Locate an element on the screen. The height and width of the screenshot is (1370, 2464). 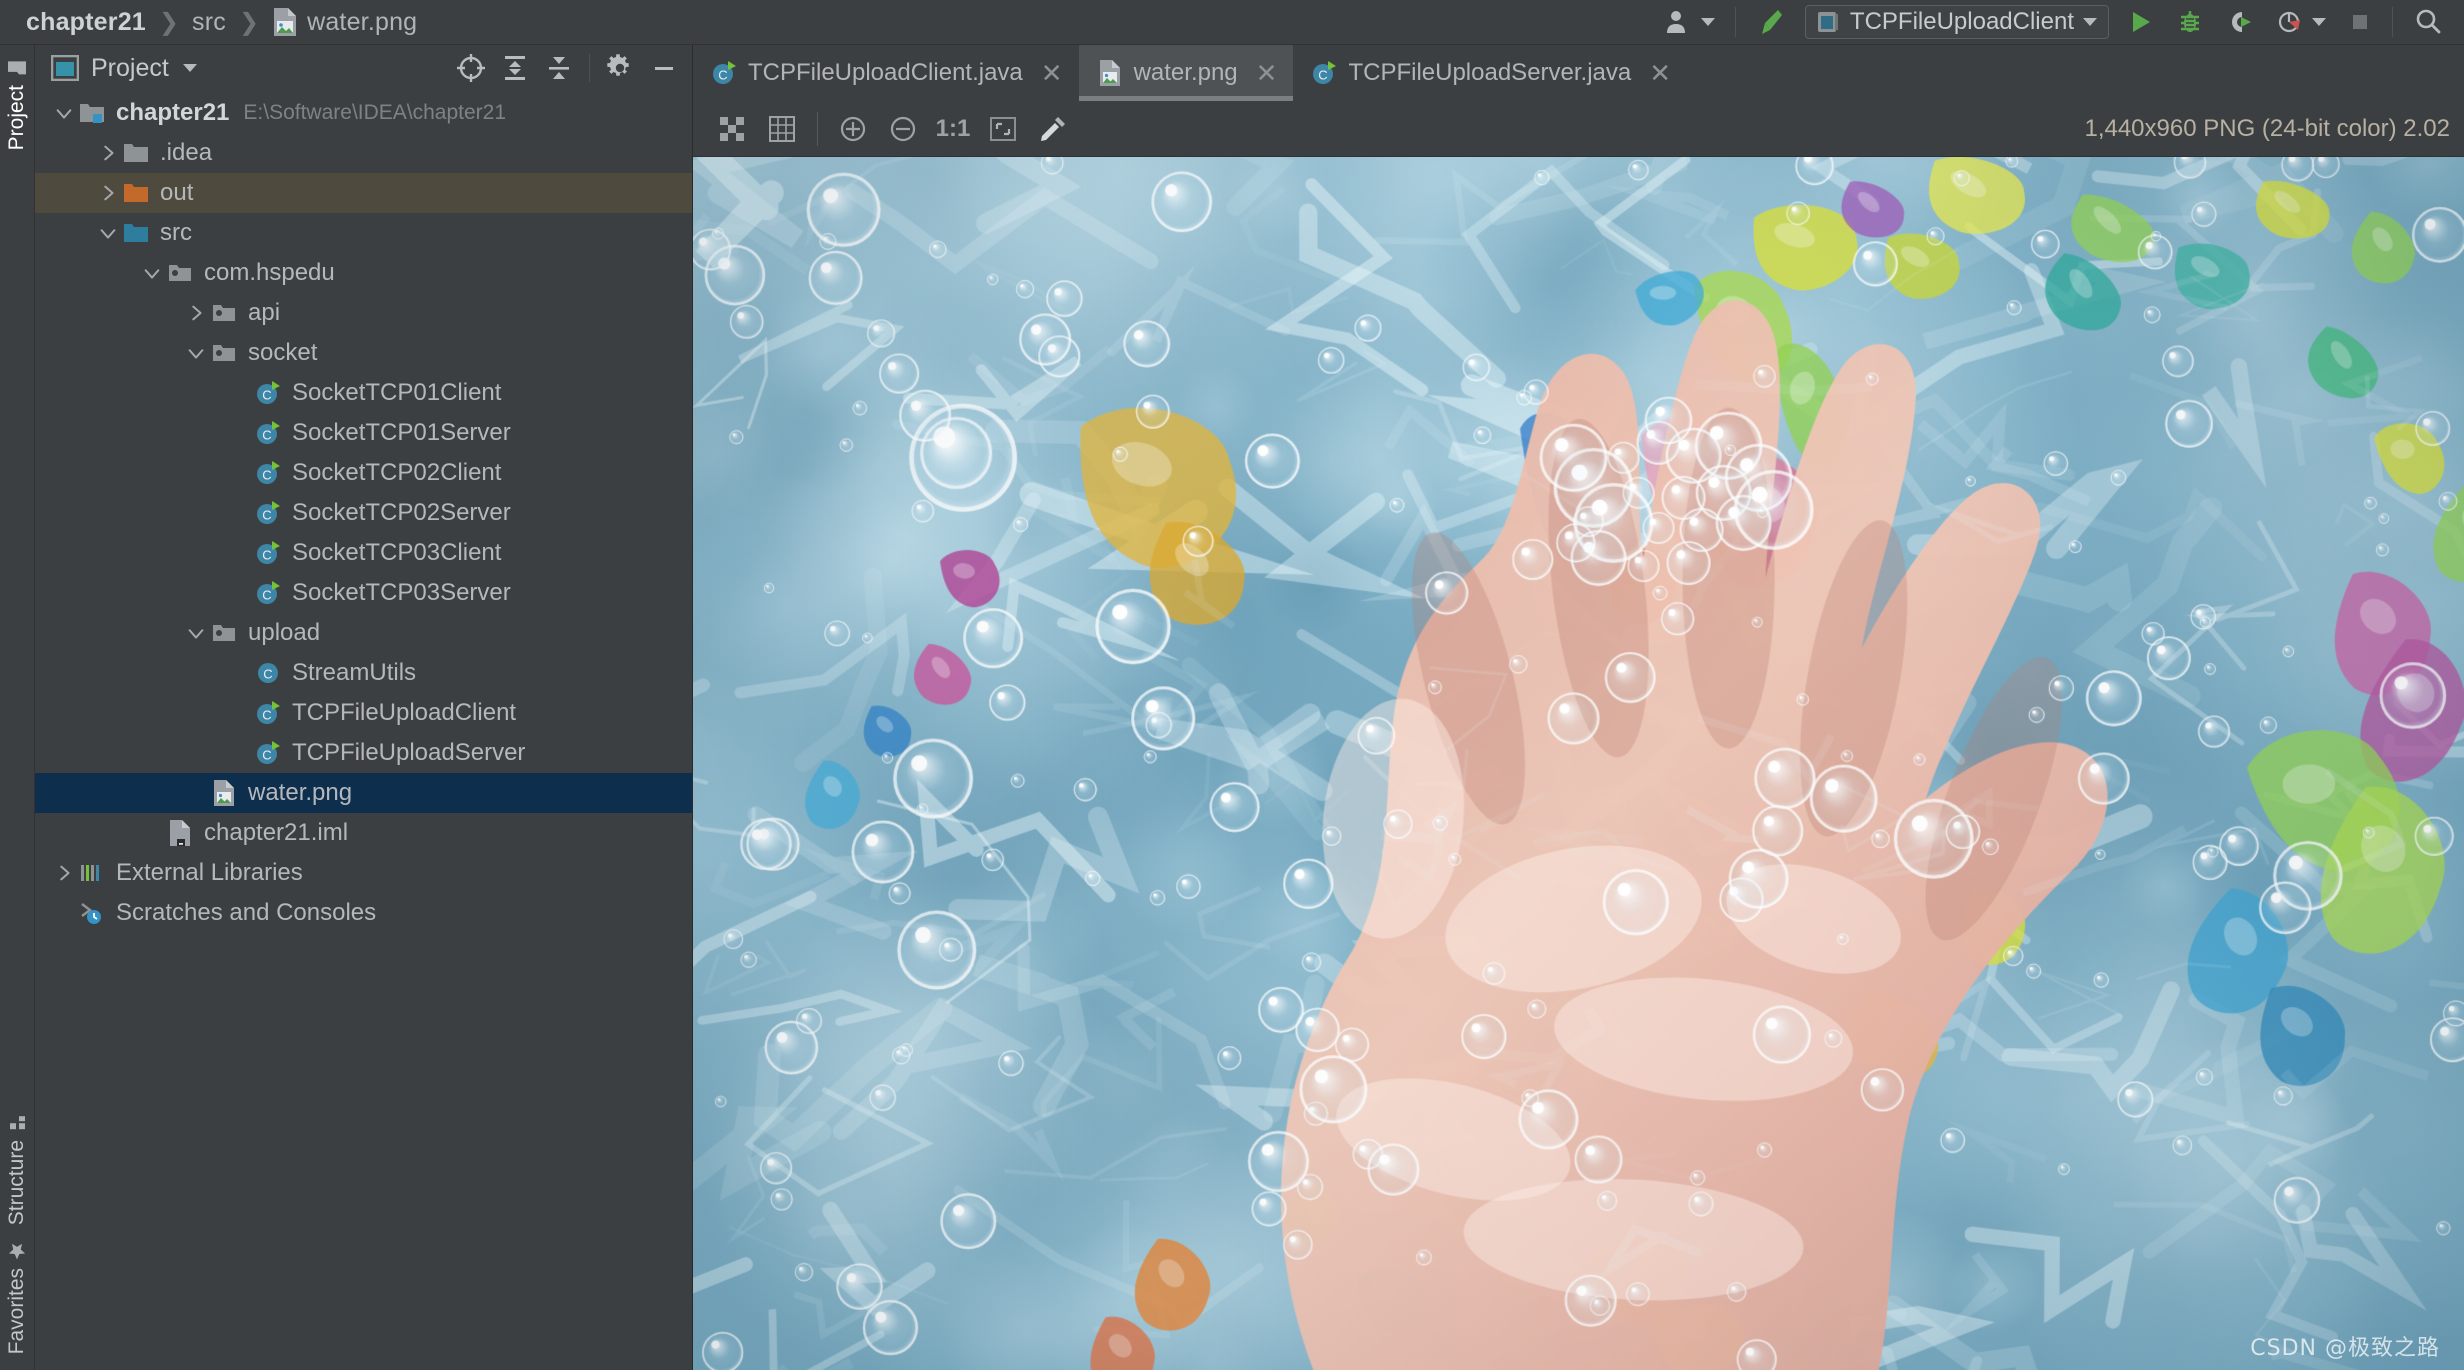
toggle-transparency-chessboard-button is located at coordinates (732, 129).